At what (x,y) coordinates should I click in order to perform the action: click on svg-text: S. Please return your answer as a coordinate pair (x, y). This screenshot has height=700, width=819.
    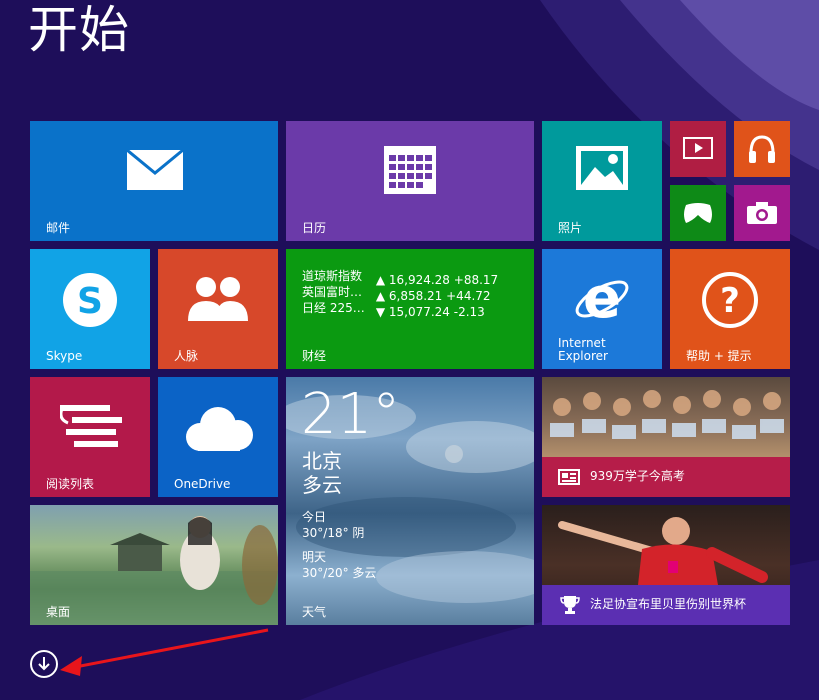
    Looking at the image, I should click on (90, 301).